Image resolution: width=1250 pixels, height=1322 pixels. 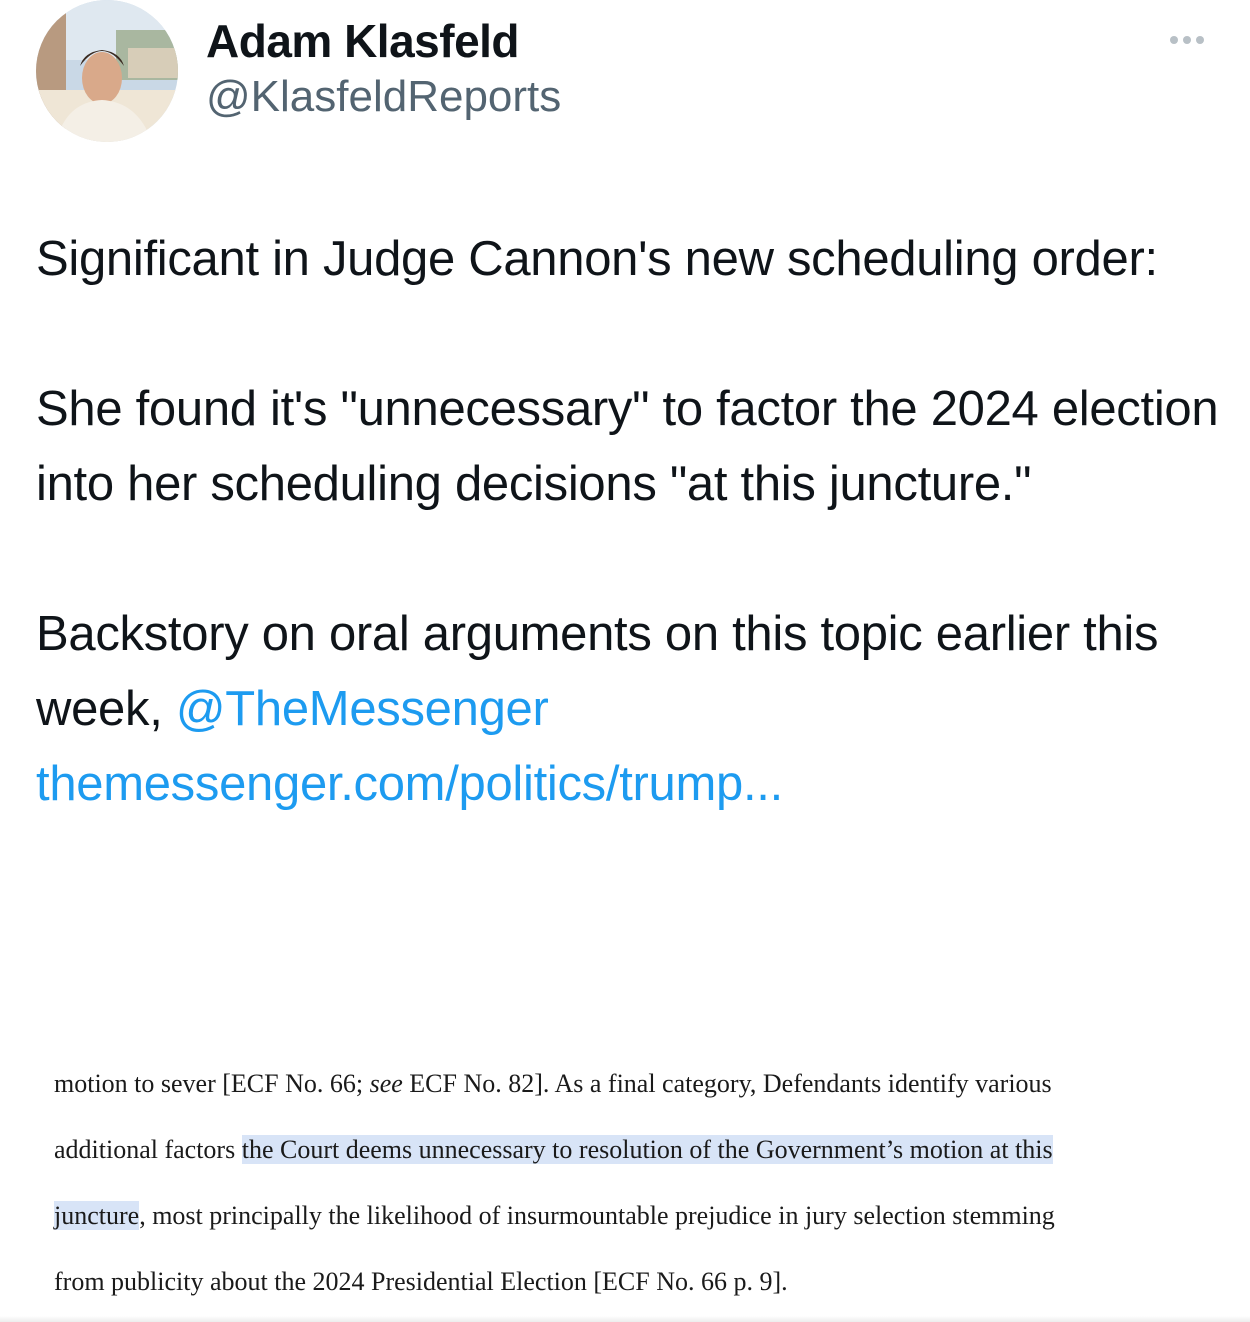 I want to click on bottom-edge, so click(x=625, y=1319).